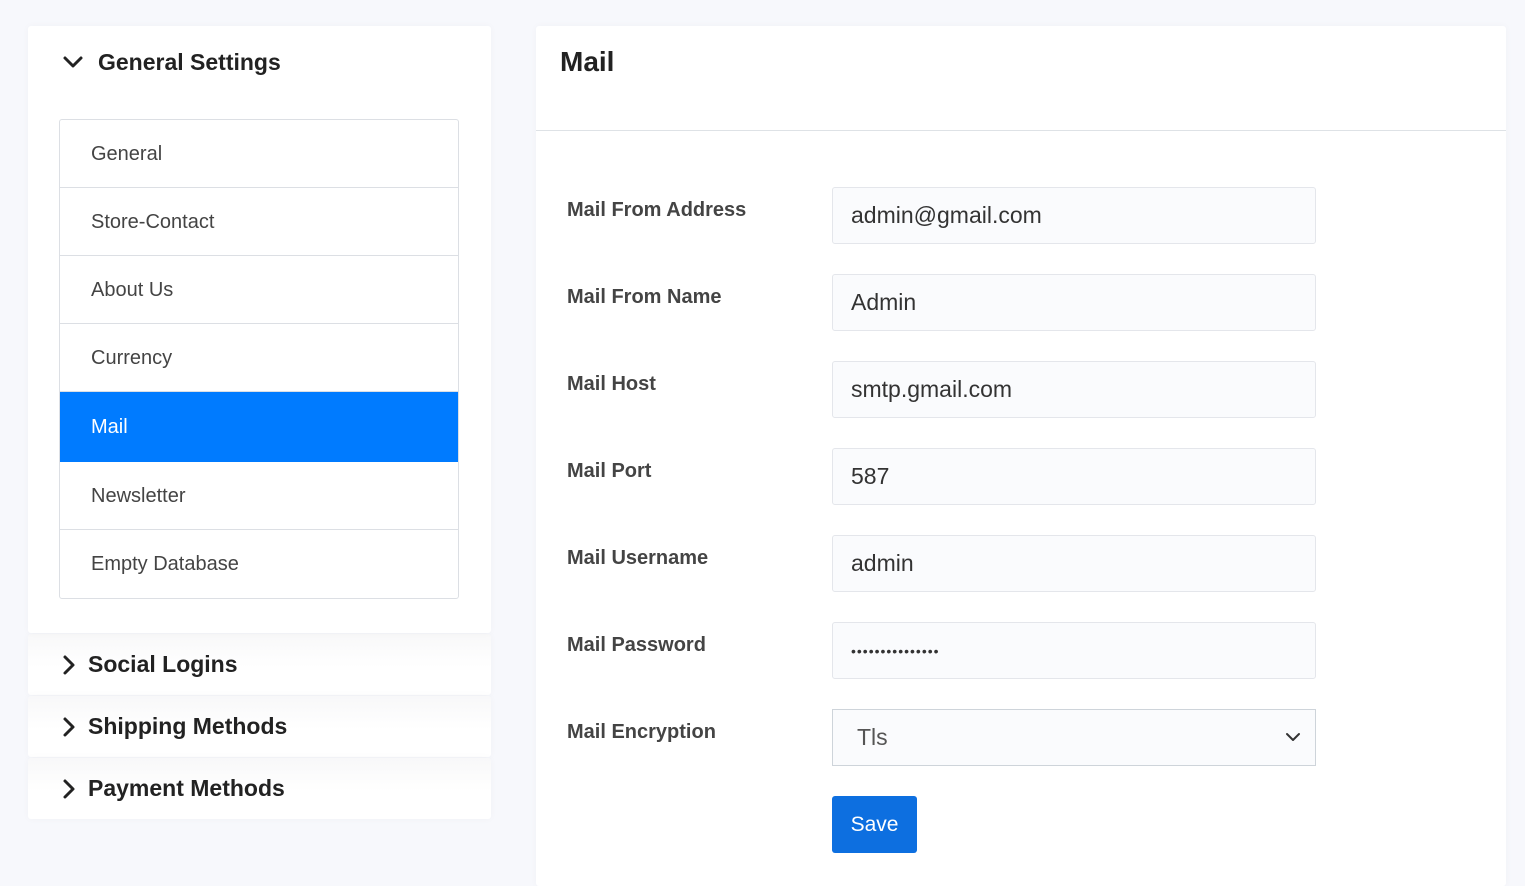 The width and height of the screenshot is (1525, 886). What do you see at coordinates (163, 664) in the screenshot?
I see `social-logins-title: Social Logins` at bounding box center [163, 664].